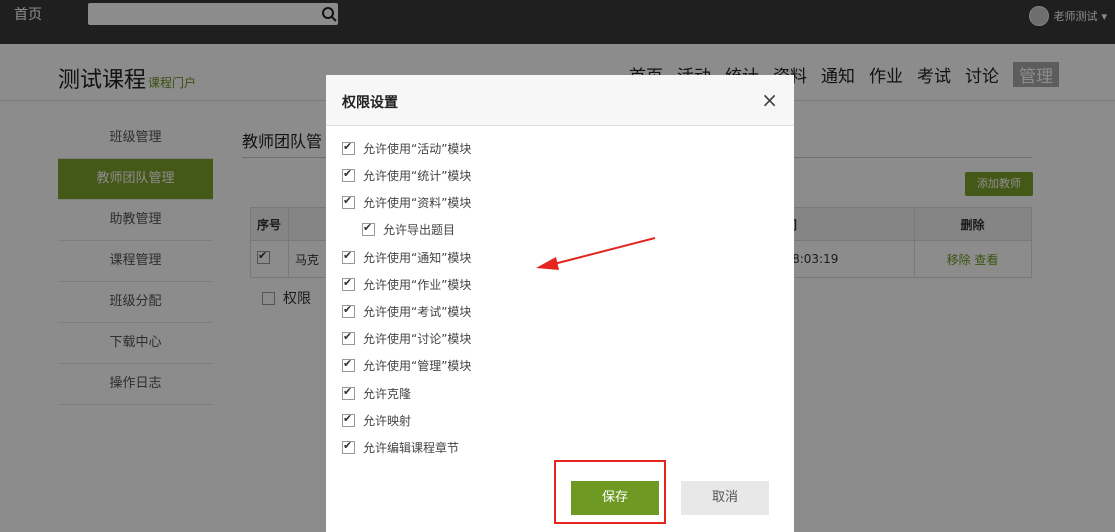 The height and width of the screenshot is (532, 1115). Describe the element at coordinates (411, 448) in the screenshot. I see `option-label: 允许编辑课程章节` at that location.